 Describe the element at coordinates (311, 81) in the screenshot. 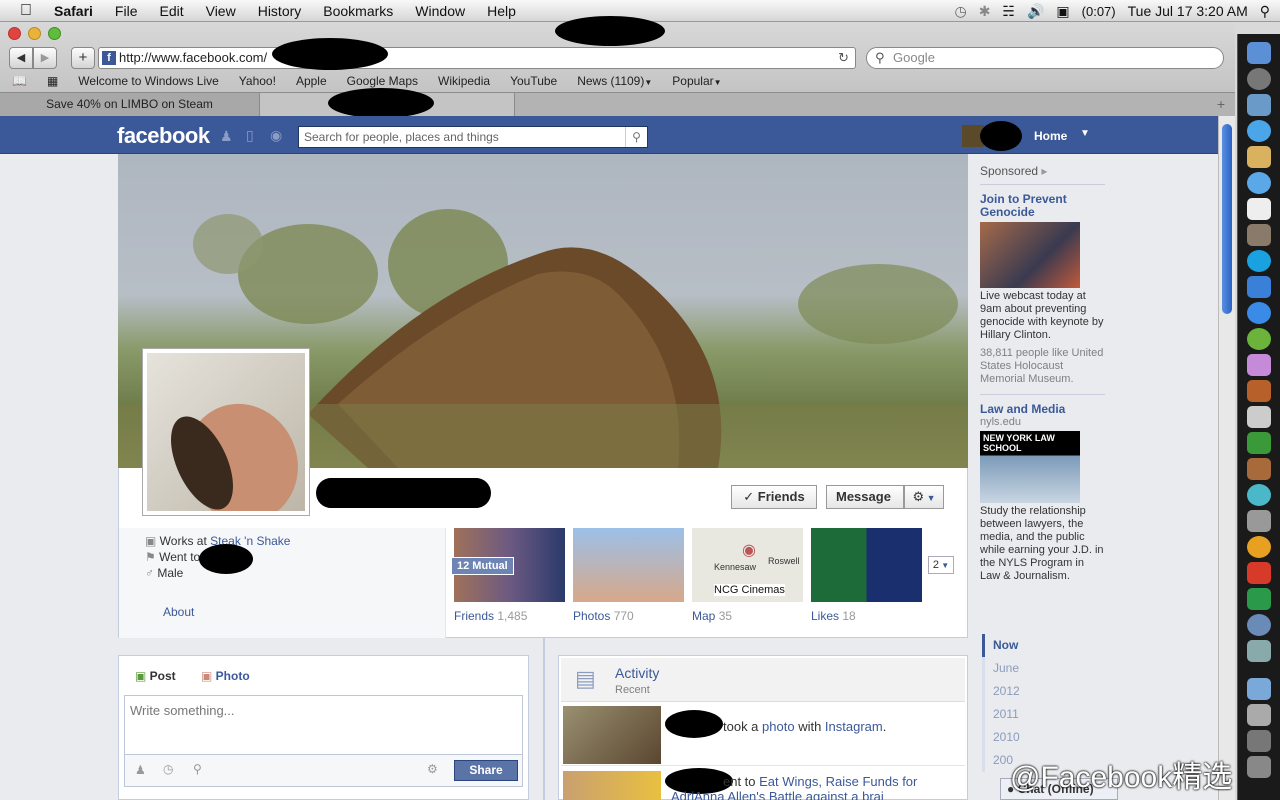

I see `bookmark-item: Apple` at that location.